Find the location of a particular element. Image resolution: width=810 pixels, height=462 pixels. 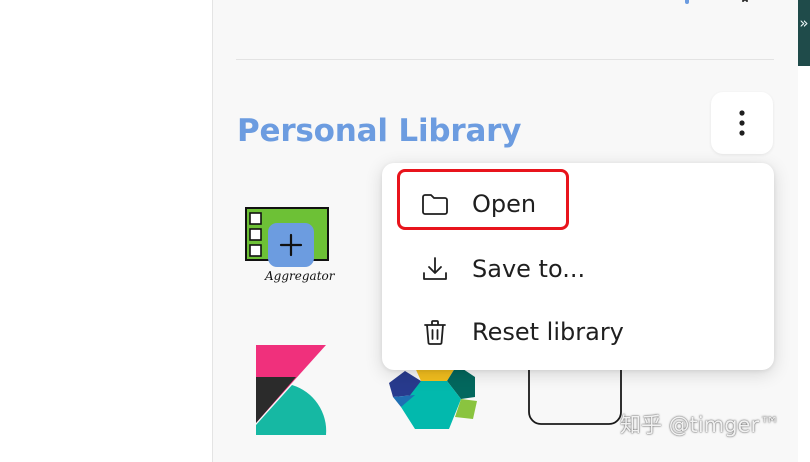

library-item-kibana is located at coordinates (291, 390).